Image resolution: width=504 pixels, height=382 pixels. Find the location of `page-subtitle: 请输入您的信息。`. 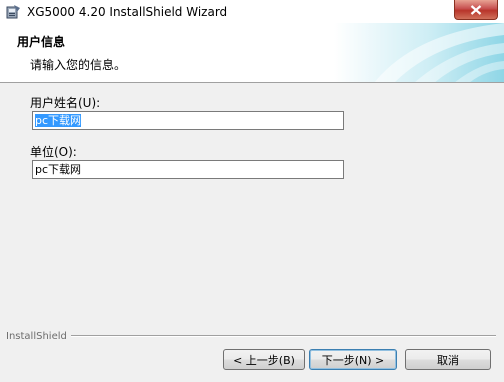

page-subtitle: 请输入您的信息。 is located at coordinates (78, 65).